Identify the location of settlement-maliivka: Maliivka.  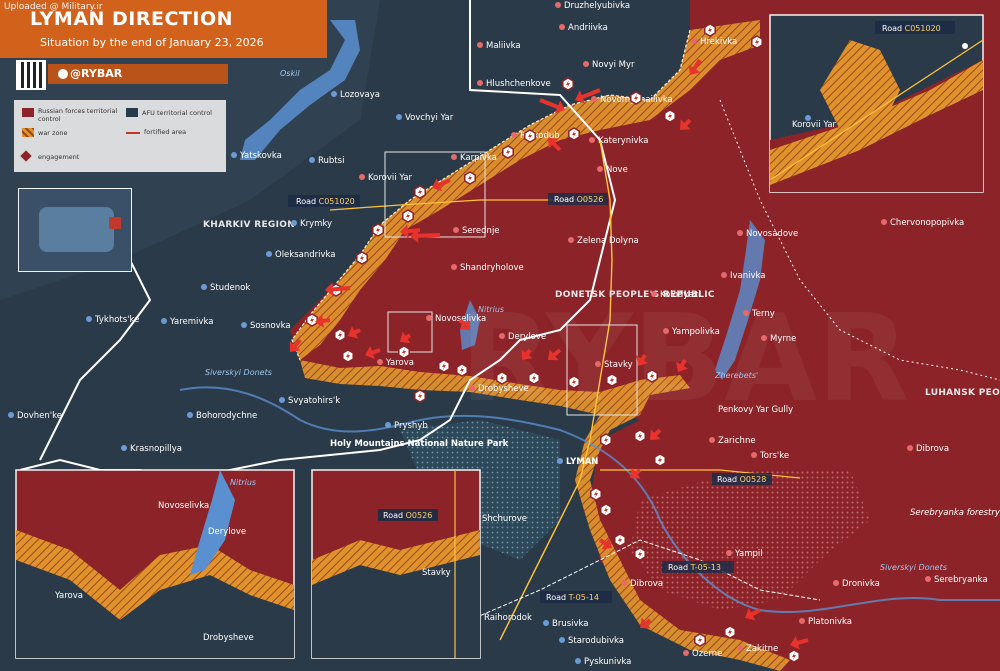
(503, 46).